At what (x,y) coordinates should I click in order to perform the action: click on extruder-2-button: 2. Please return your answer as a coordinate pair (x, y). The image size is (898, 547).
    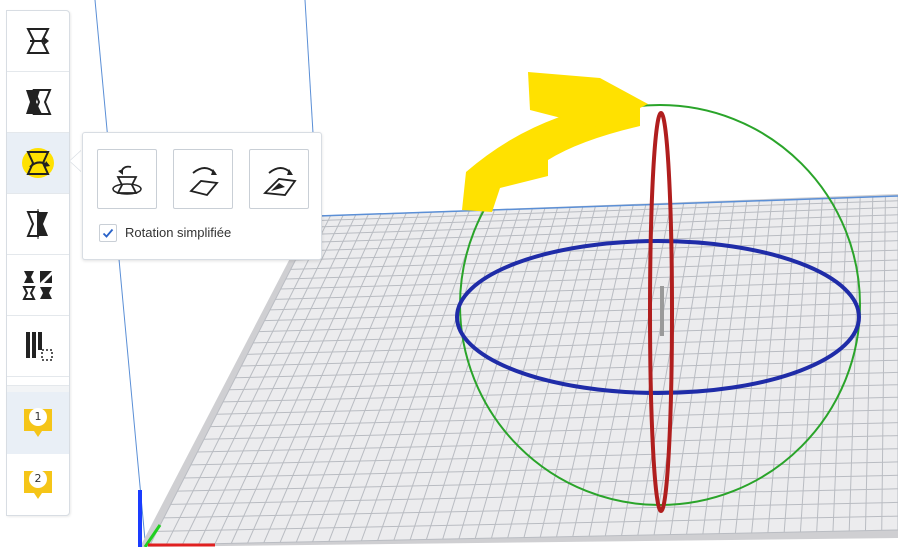
    Looking at the image, I should click on (38, 485).